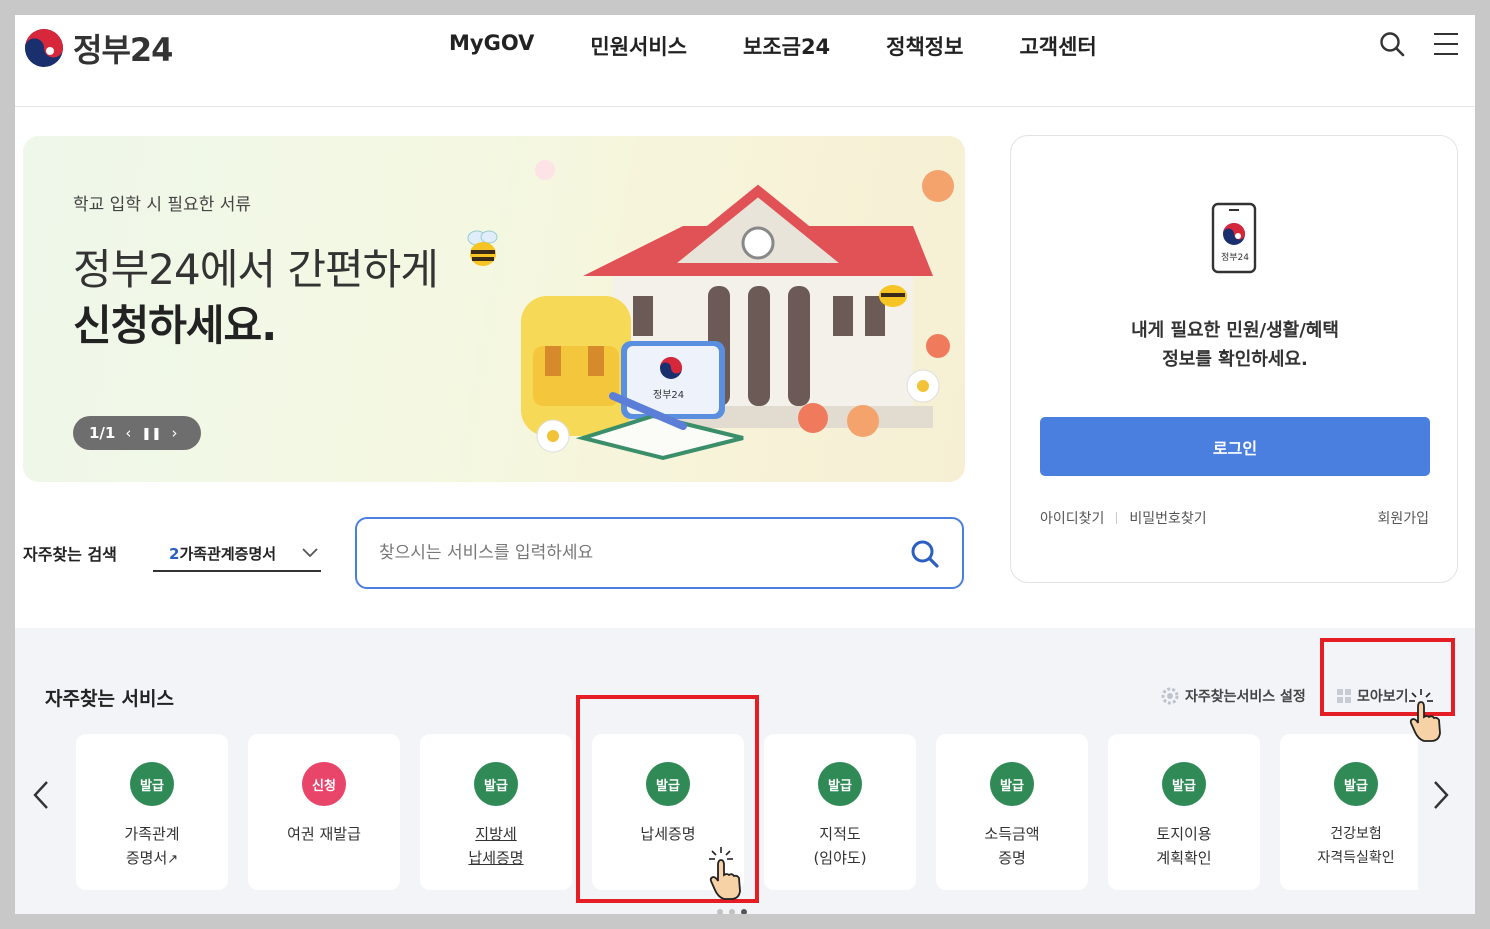 The height and width of the screenshot is (929, 1490). Describe the element at coordinates (228, 553) in the screenshot. I see `frequent-search-term: 가족관계증명서` at that location.